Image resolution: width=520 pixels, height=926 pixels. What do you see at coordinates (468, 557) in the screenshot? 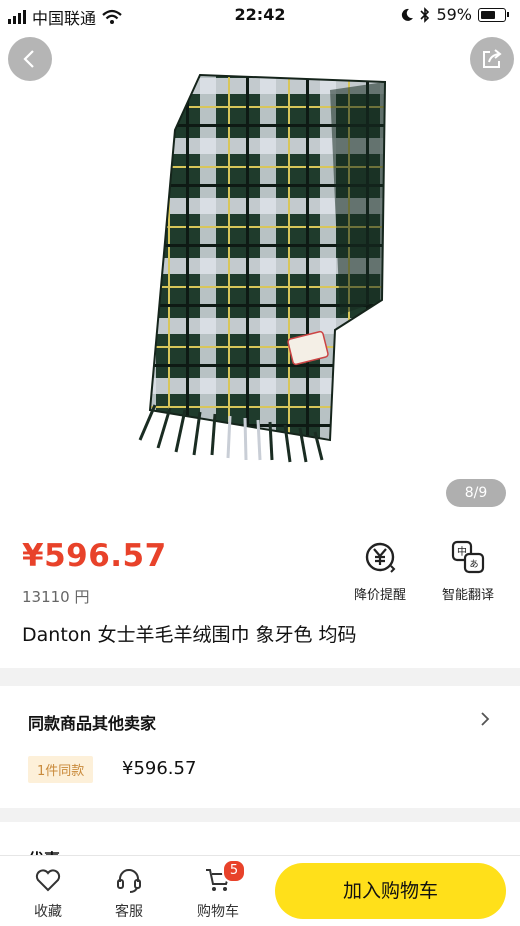
I see `translate-icon: 中 あ` at bounding box center [468, 557].